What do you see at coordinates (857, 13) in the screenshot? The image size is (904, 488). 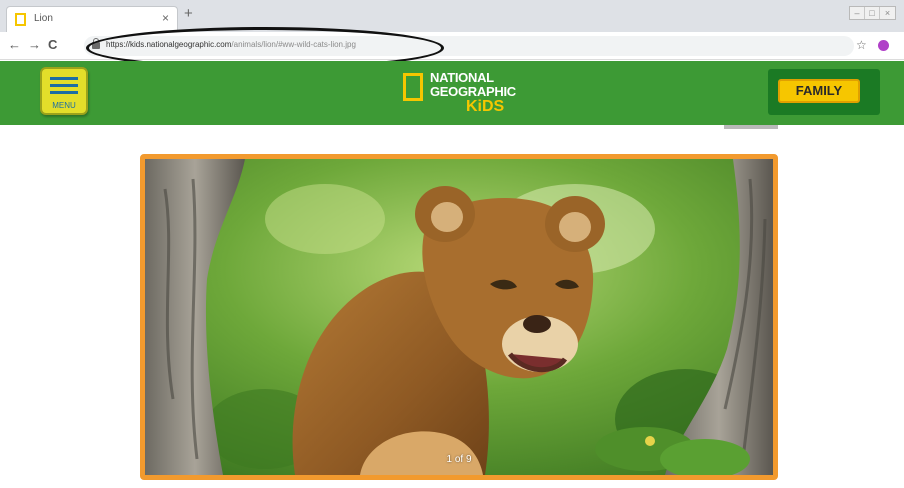 I see `minimize-icon: –` at bounding box center [857, 13].